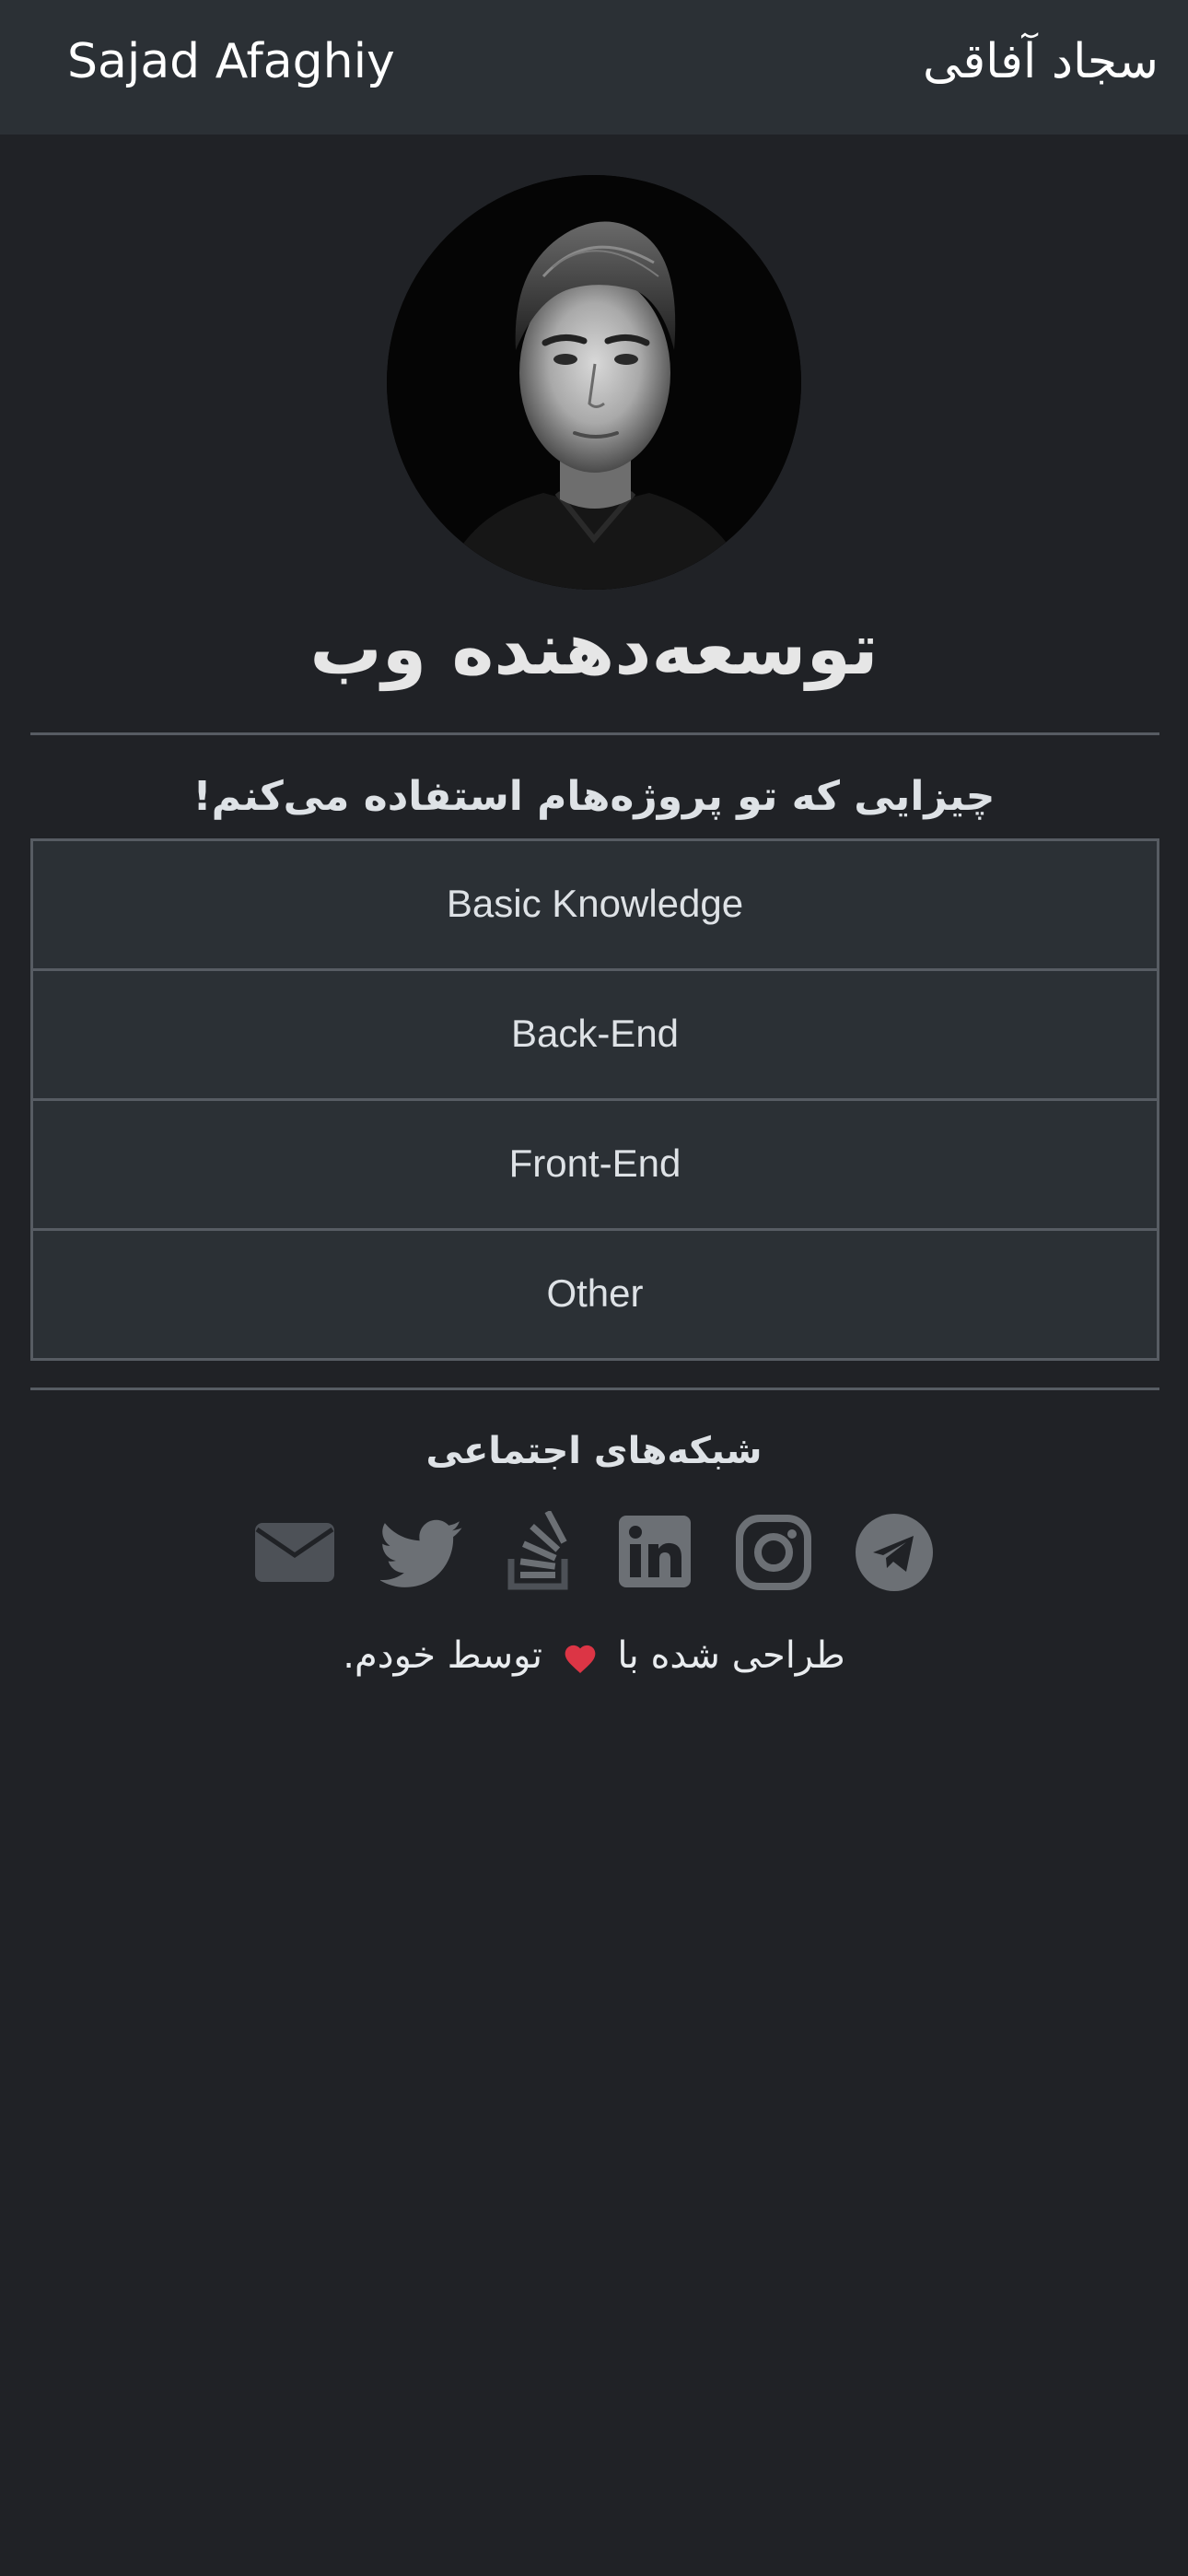 The image size is (1188, 2576). I want to click on footer-note: طراحی شده با توسط خودم., so click(594, 1655).